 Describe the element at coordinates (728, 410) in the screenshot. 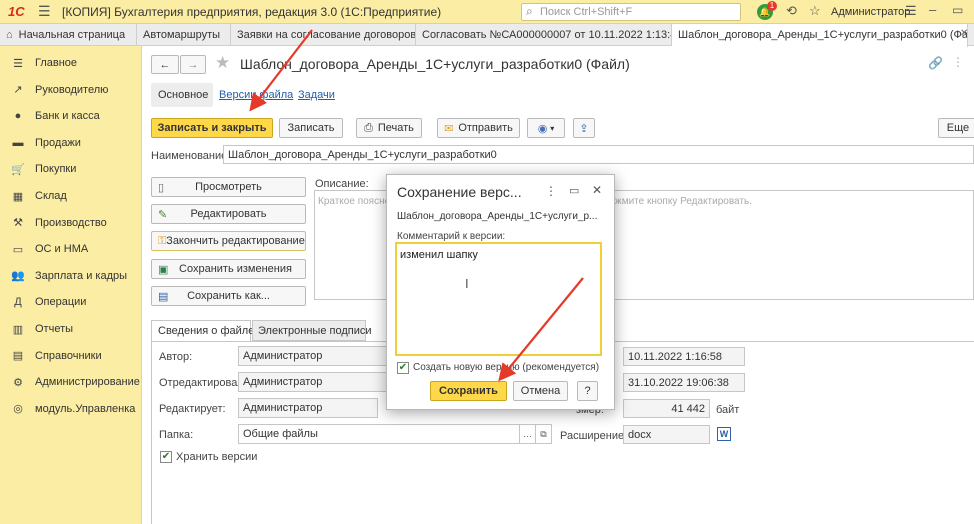

I see `size-unit: байт` at that location.